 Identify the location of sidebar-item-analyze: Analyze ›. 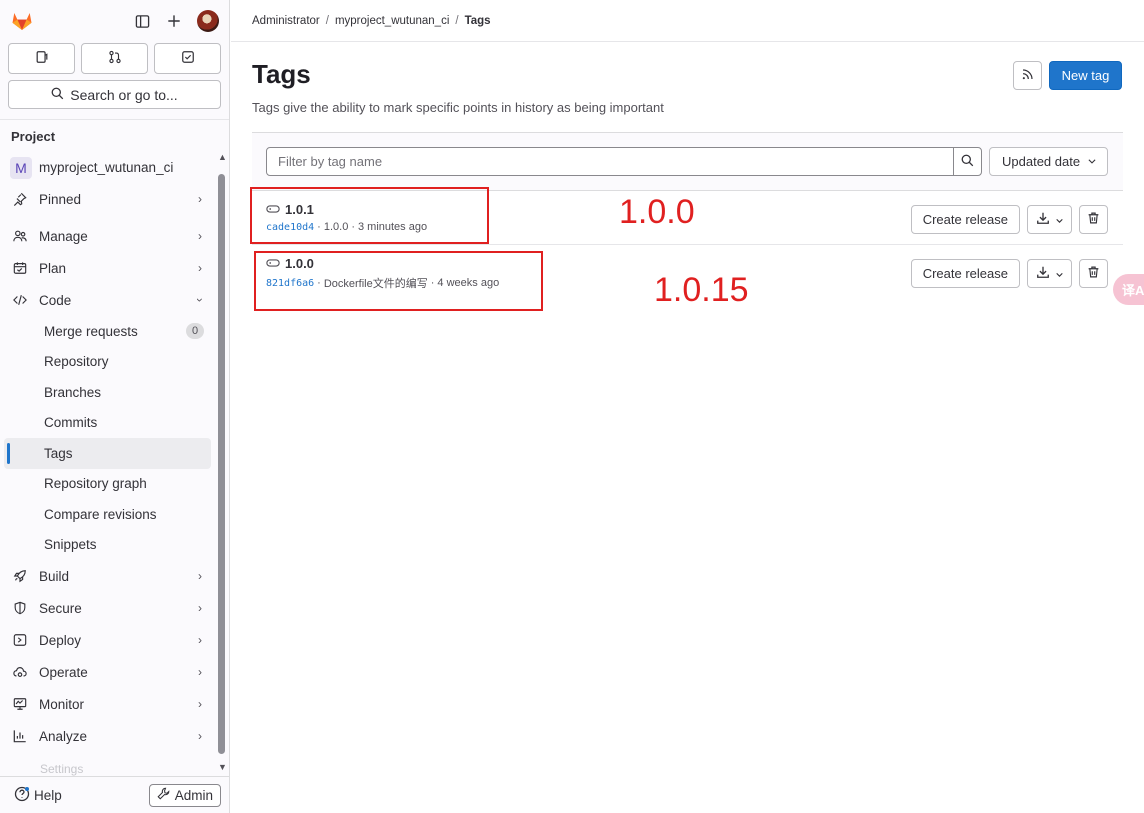
(107, 736).